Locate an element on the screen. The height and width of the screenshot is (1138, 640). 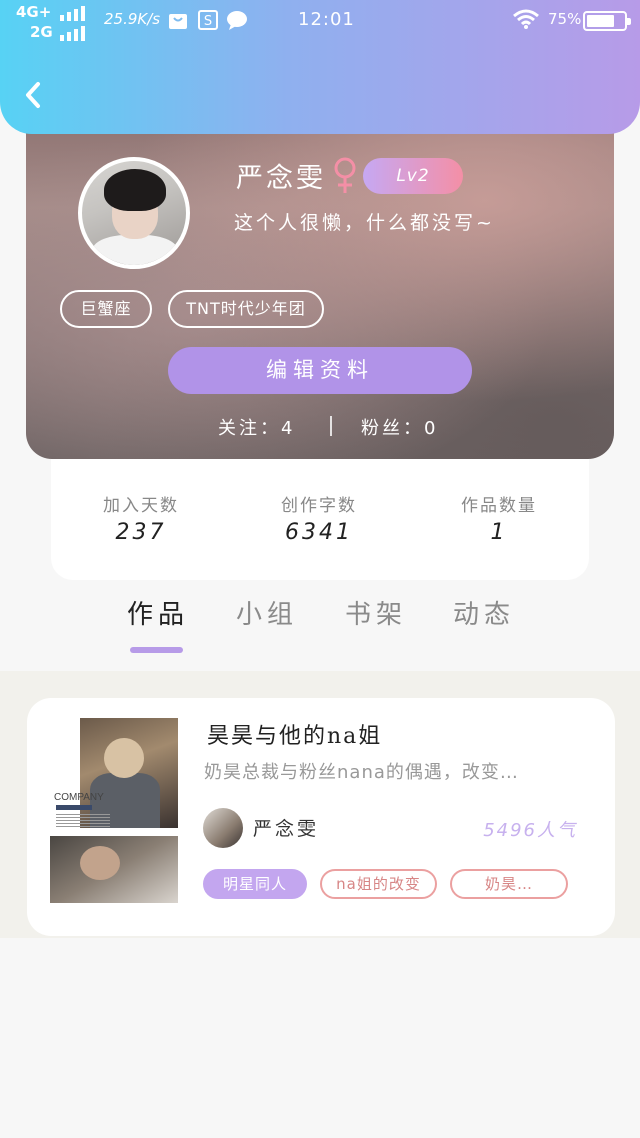
battery-fill is located at coordinates (600, 21).